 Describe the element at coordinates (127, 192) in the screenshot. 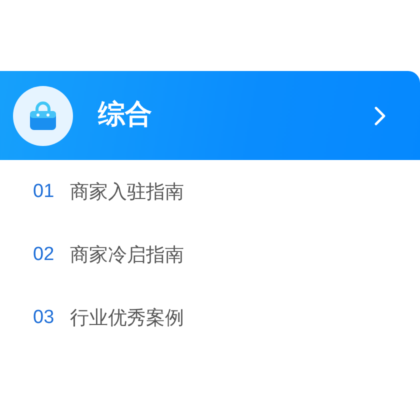

I see `guide-link: 商家入驻指南` at that location.